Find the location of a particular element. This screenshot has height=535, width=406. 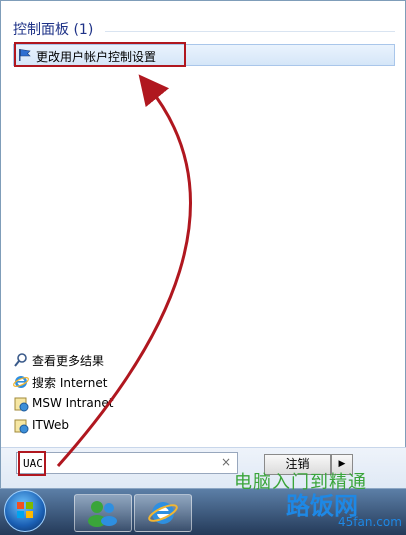

ie-icon is located at coordinates (163, 513).